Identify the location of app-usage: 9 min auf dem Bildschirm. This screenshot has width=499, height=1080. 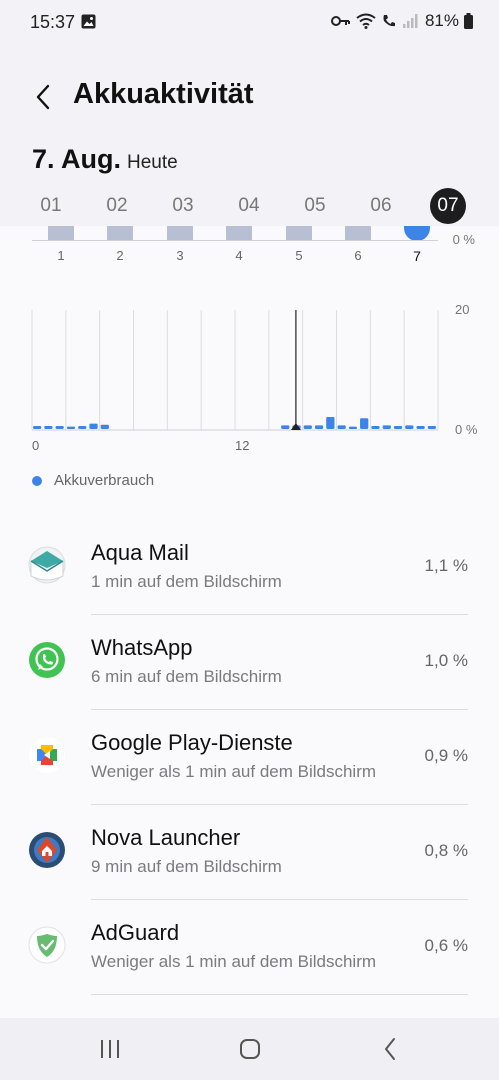
(186, 866).